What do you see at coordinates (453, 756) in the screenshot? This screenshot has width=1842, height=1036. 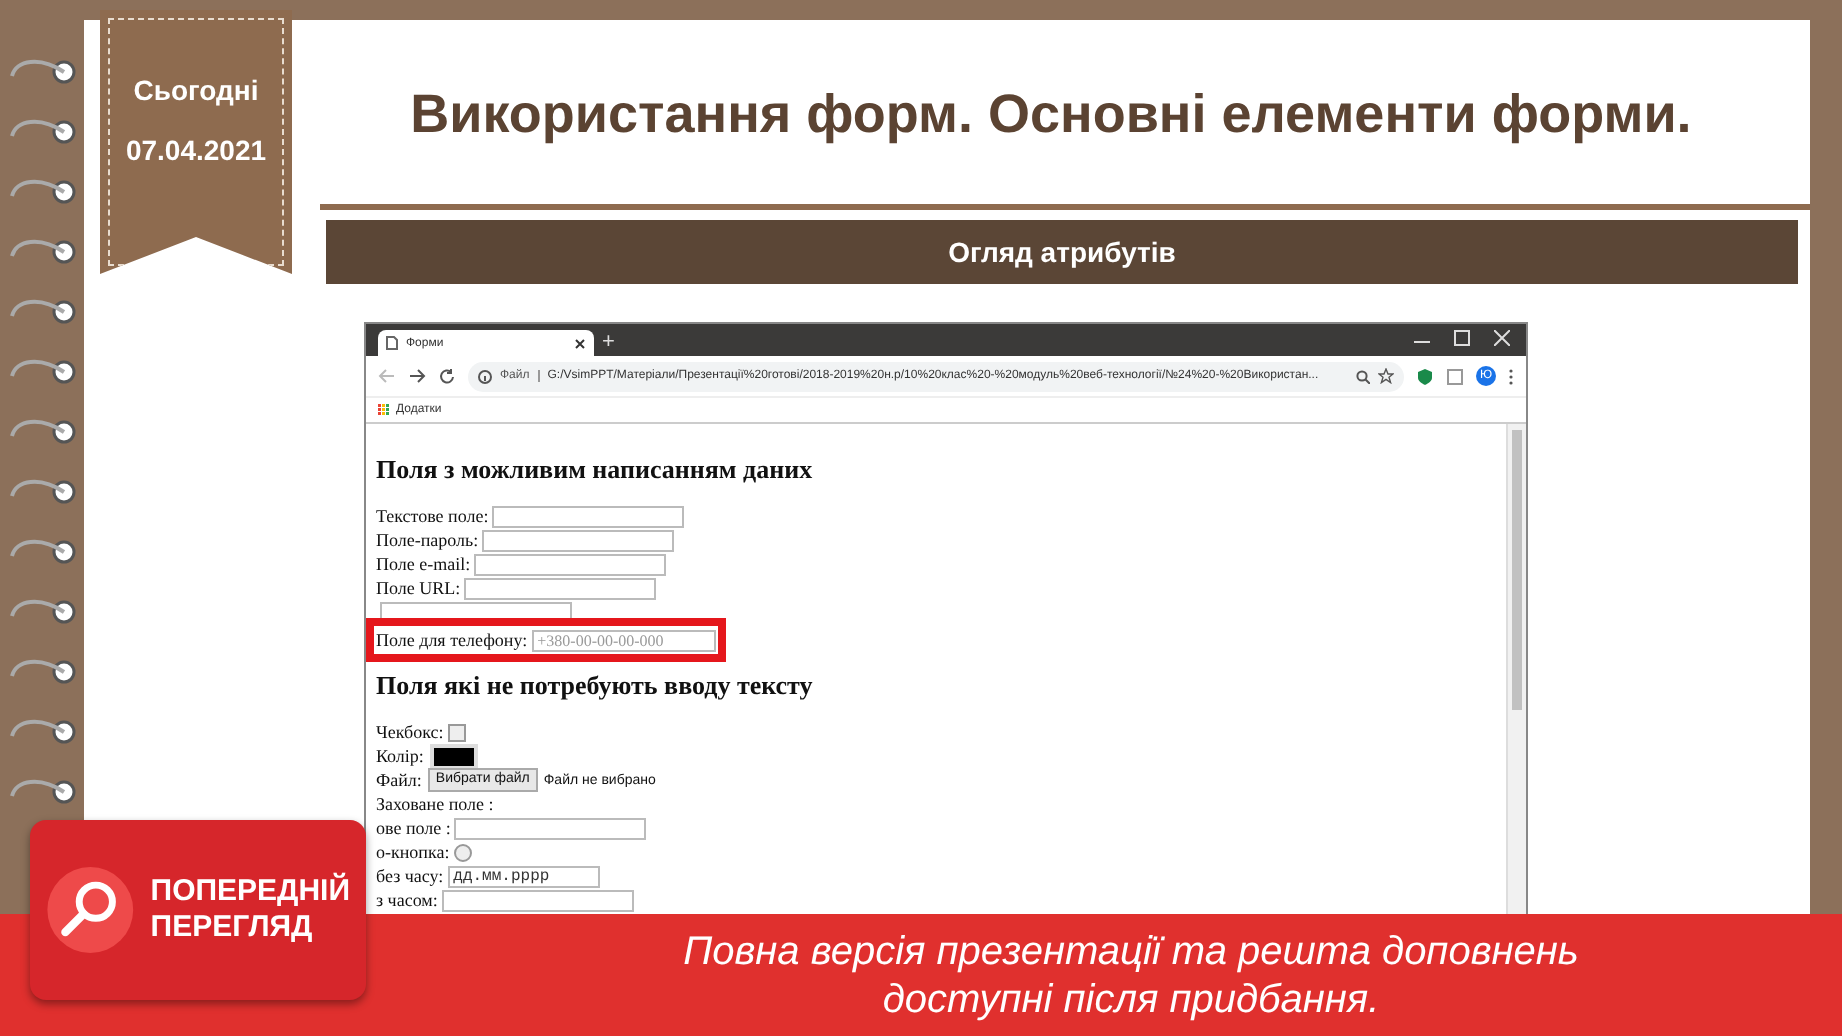 I see `color-picker` at bounding box center [453, 756].